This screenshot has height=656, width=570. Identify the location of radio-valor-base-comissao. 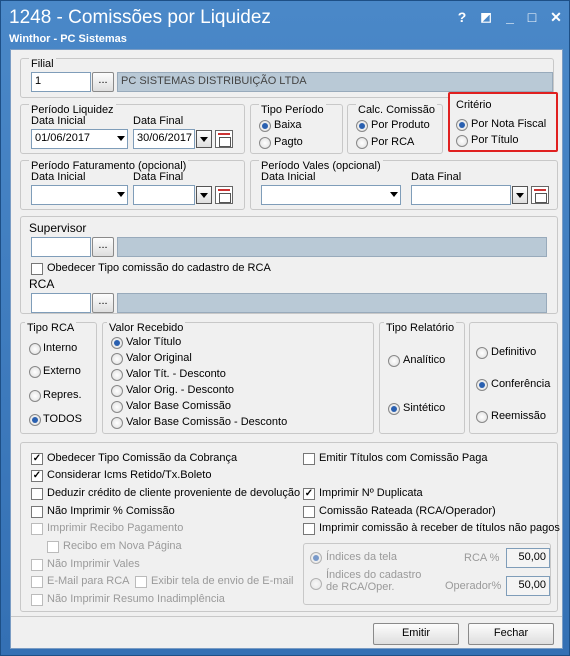
(117, 407).